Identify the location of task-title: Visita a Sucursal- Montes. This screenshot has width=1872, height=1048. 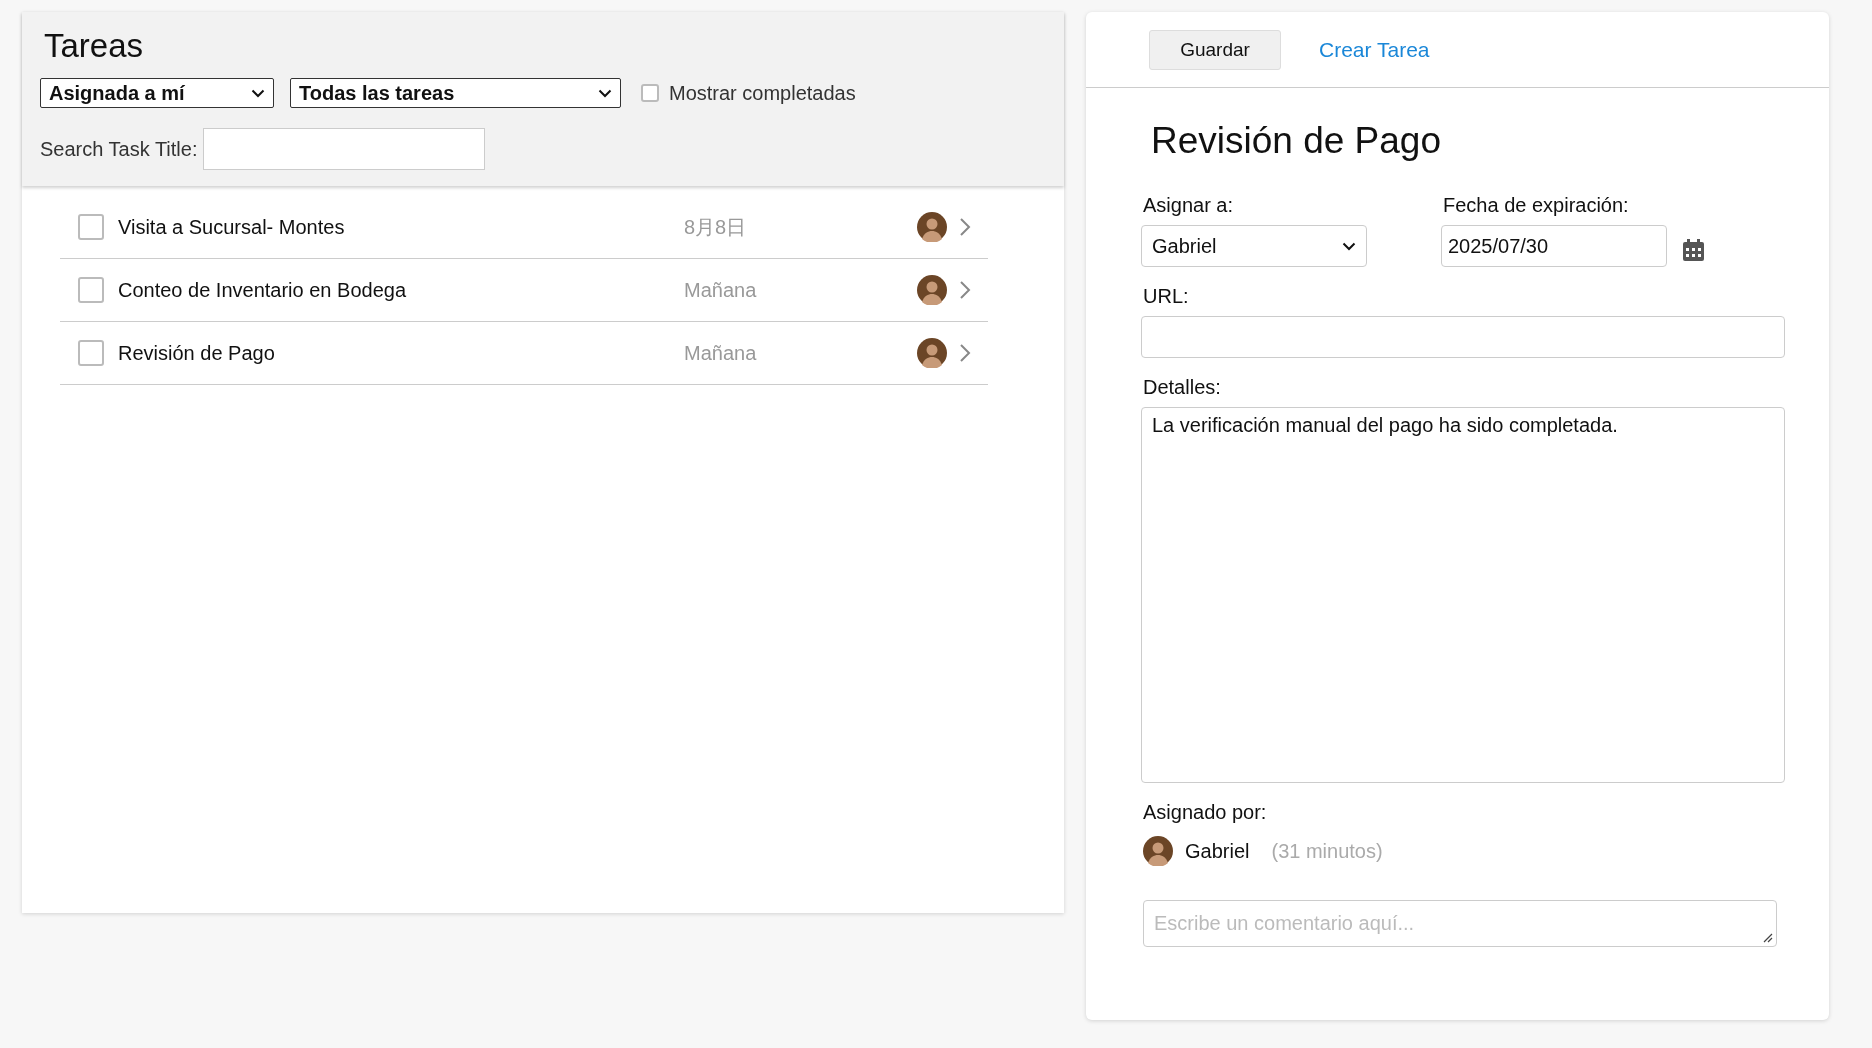
(401, 227).